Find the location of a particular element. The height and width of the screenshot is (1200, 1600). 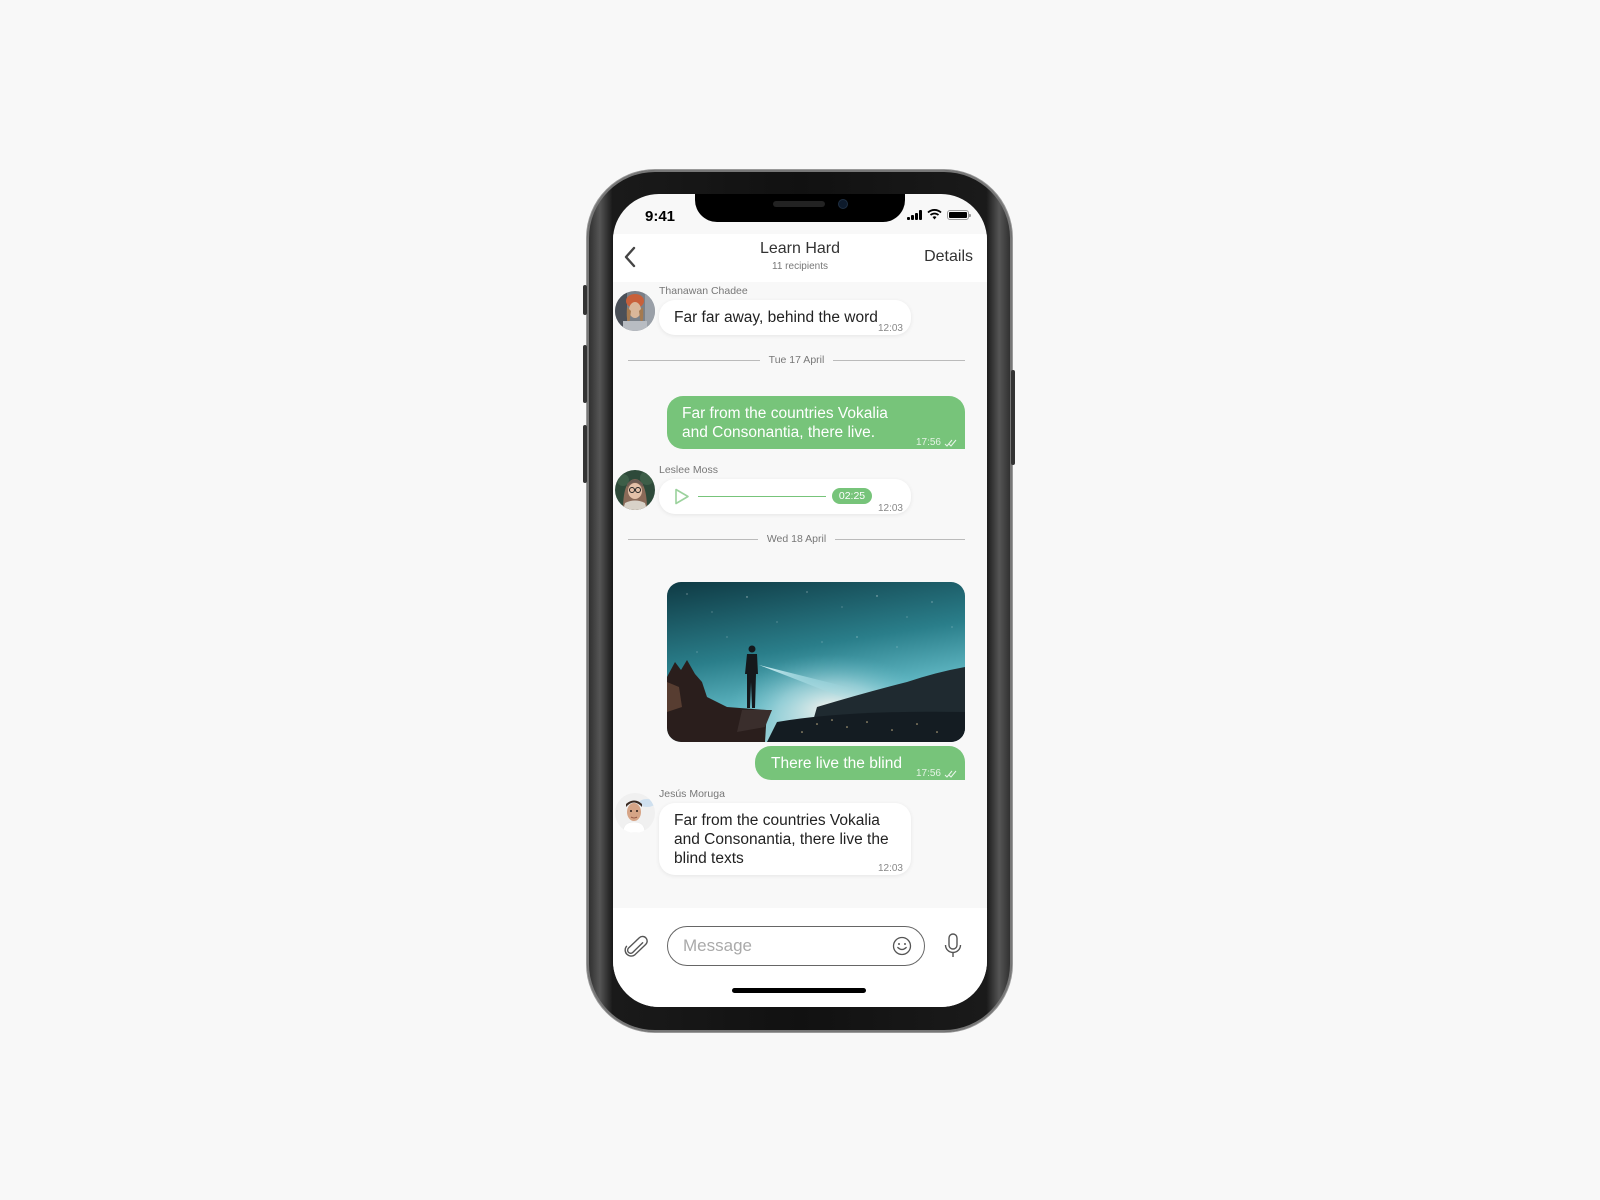

notch is located at coordinates (800, 208).